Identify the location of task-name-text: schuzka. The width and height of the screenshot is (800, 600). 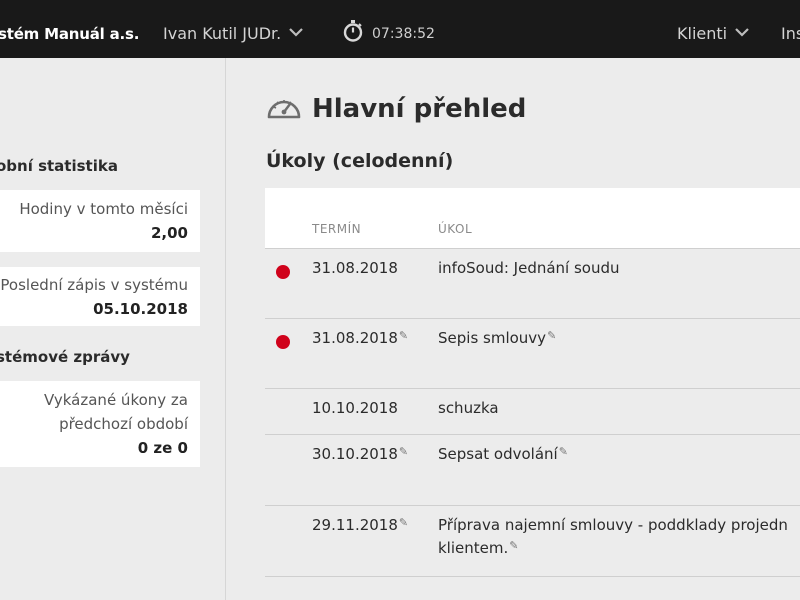
(468, 408).